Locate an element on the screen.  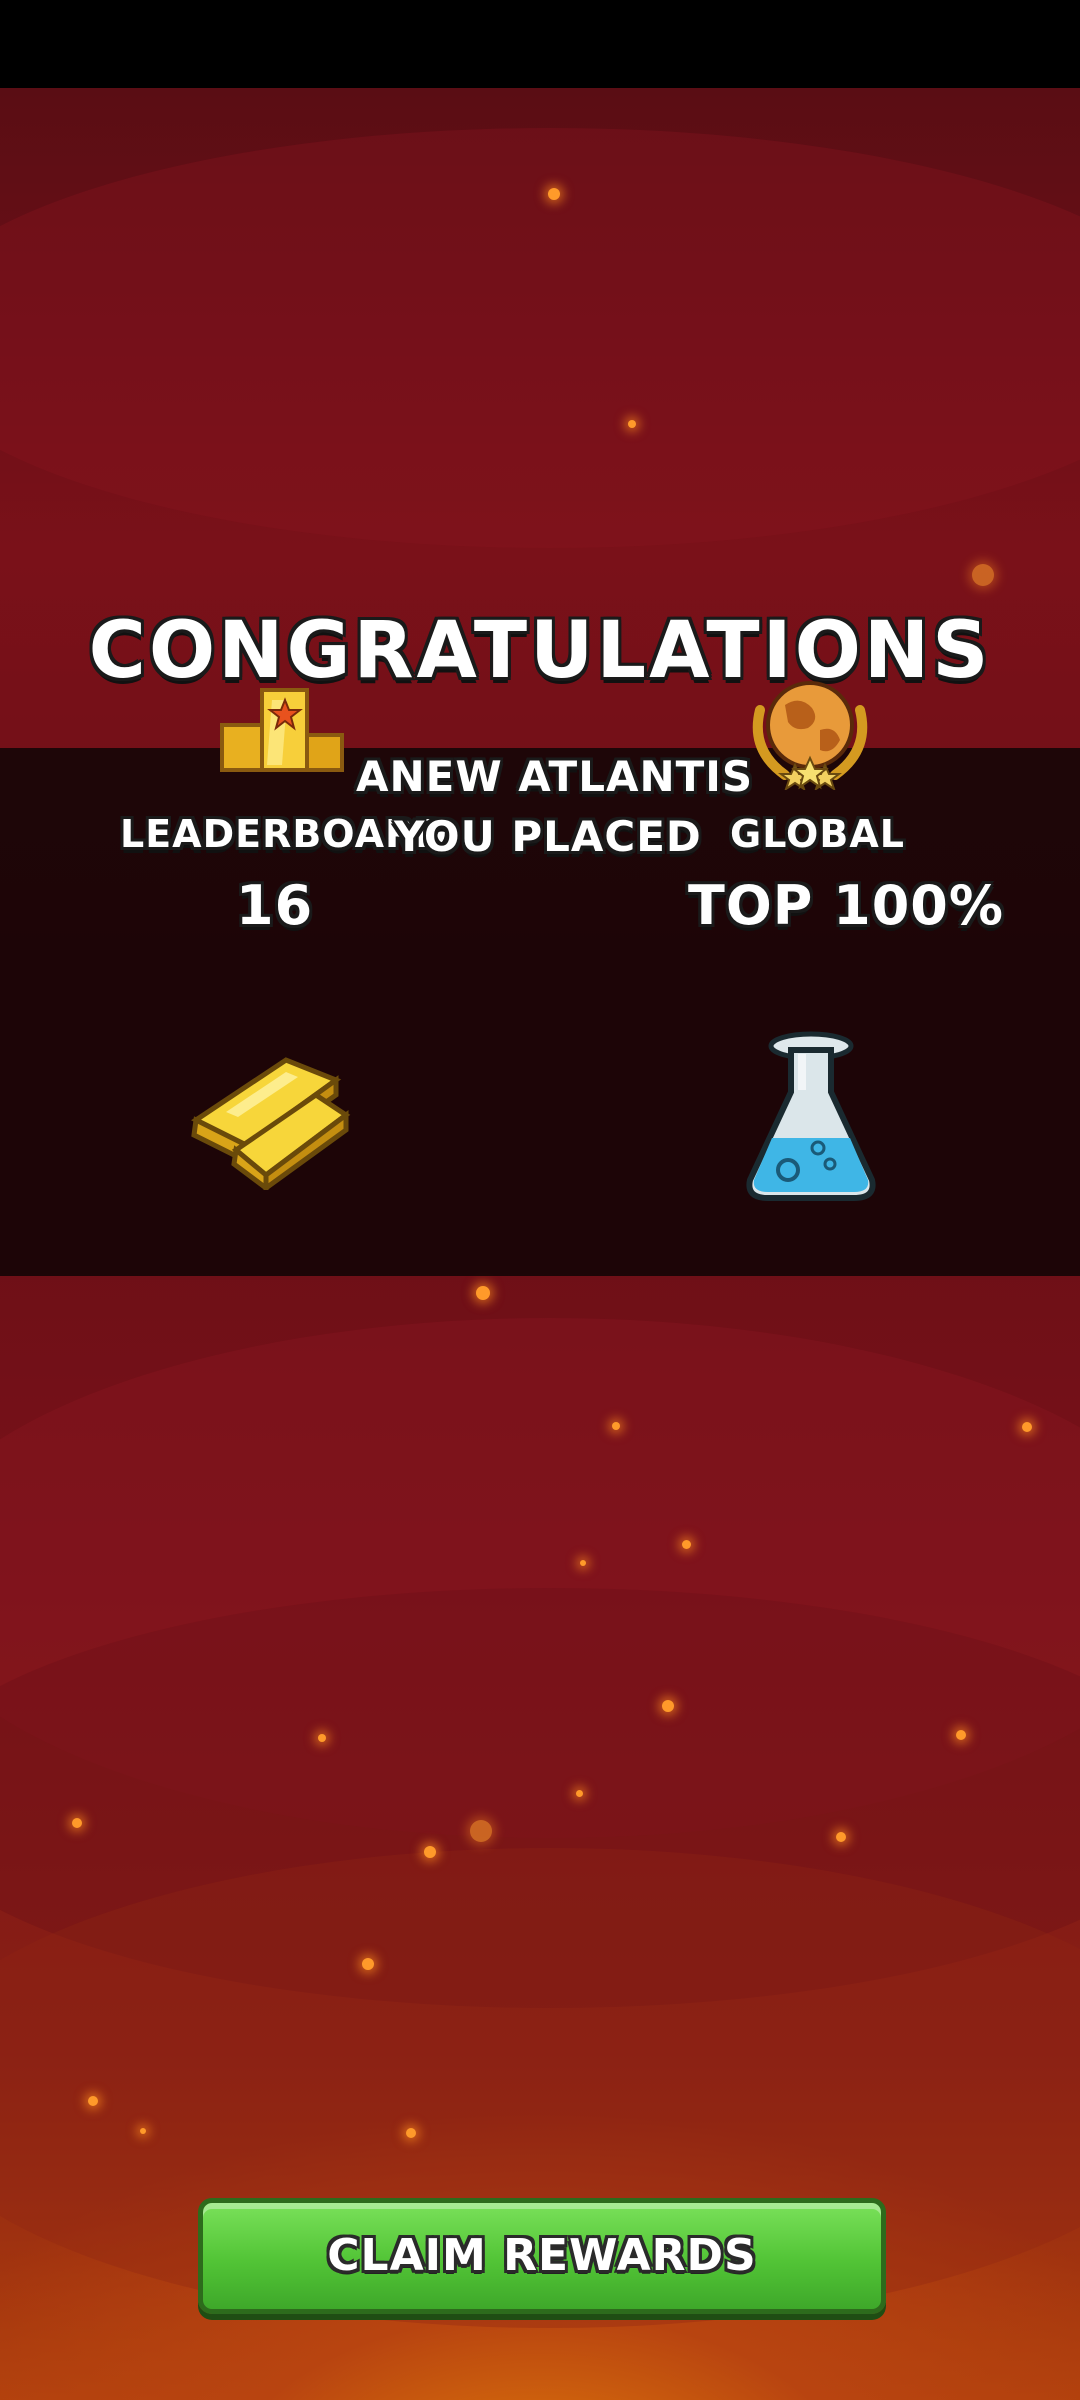
claim-rewards-label: CLAIM REWARDS is located at coordinates (542, 2255).